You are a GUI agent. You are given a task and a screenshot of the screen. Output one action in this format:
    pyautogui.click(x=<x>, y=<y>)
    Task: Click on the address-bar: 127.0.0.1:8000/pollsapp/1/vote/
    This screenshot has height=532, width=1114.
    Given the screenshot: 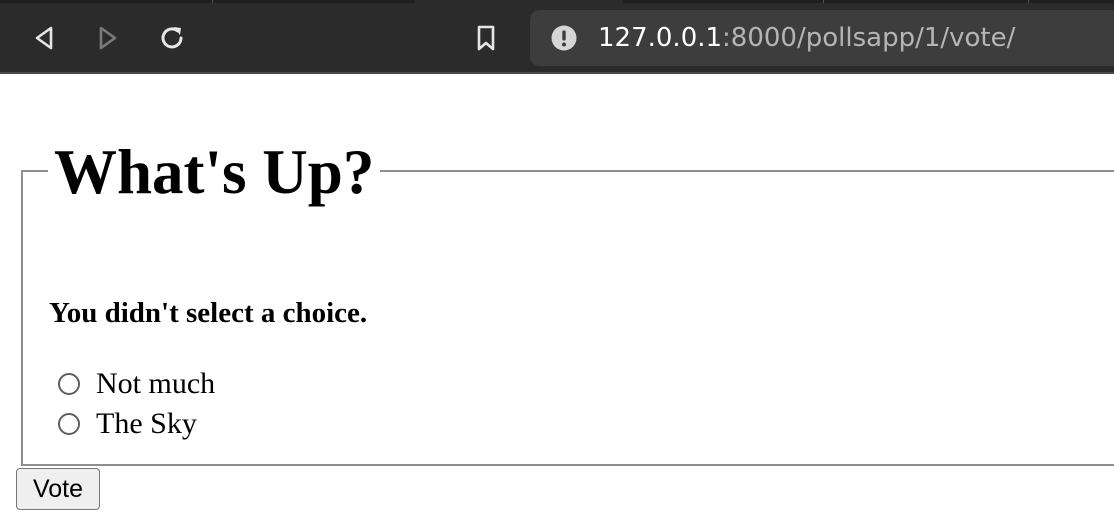 What is the action you would take?
    pyautogui.click(x=822, y=38)
    